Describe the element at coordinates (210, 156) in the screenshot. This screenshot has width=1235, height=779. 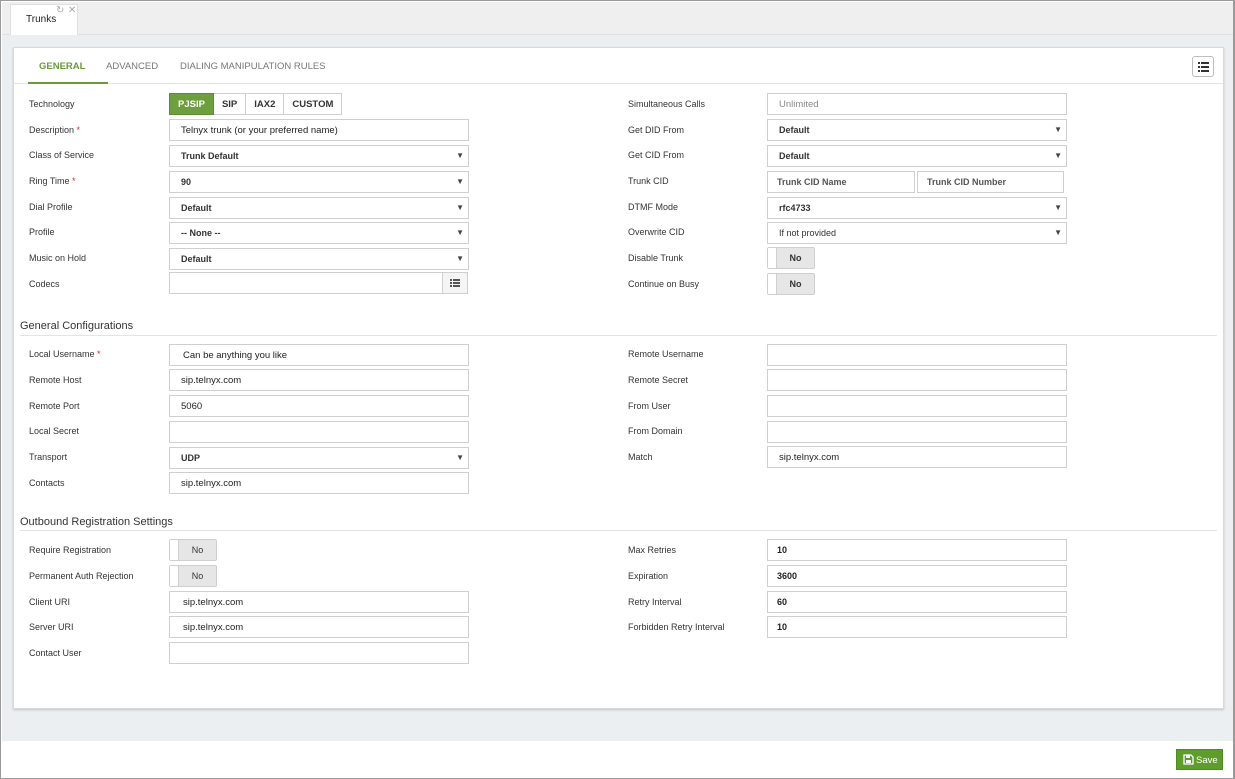
I see `class-of-service-value: Trunk Default` at that location.